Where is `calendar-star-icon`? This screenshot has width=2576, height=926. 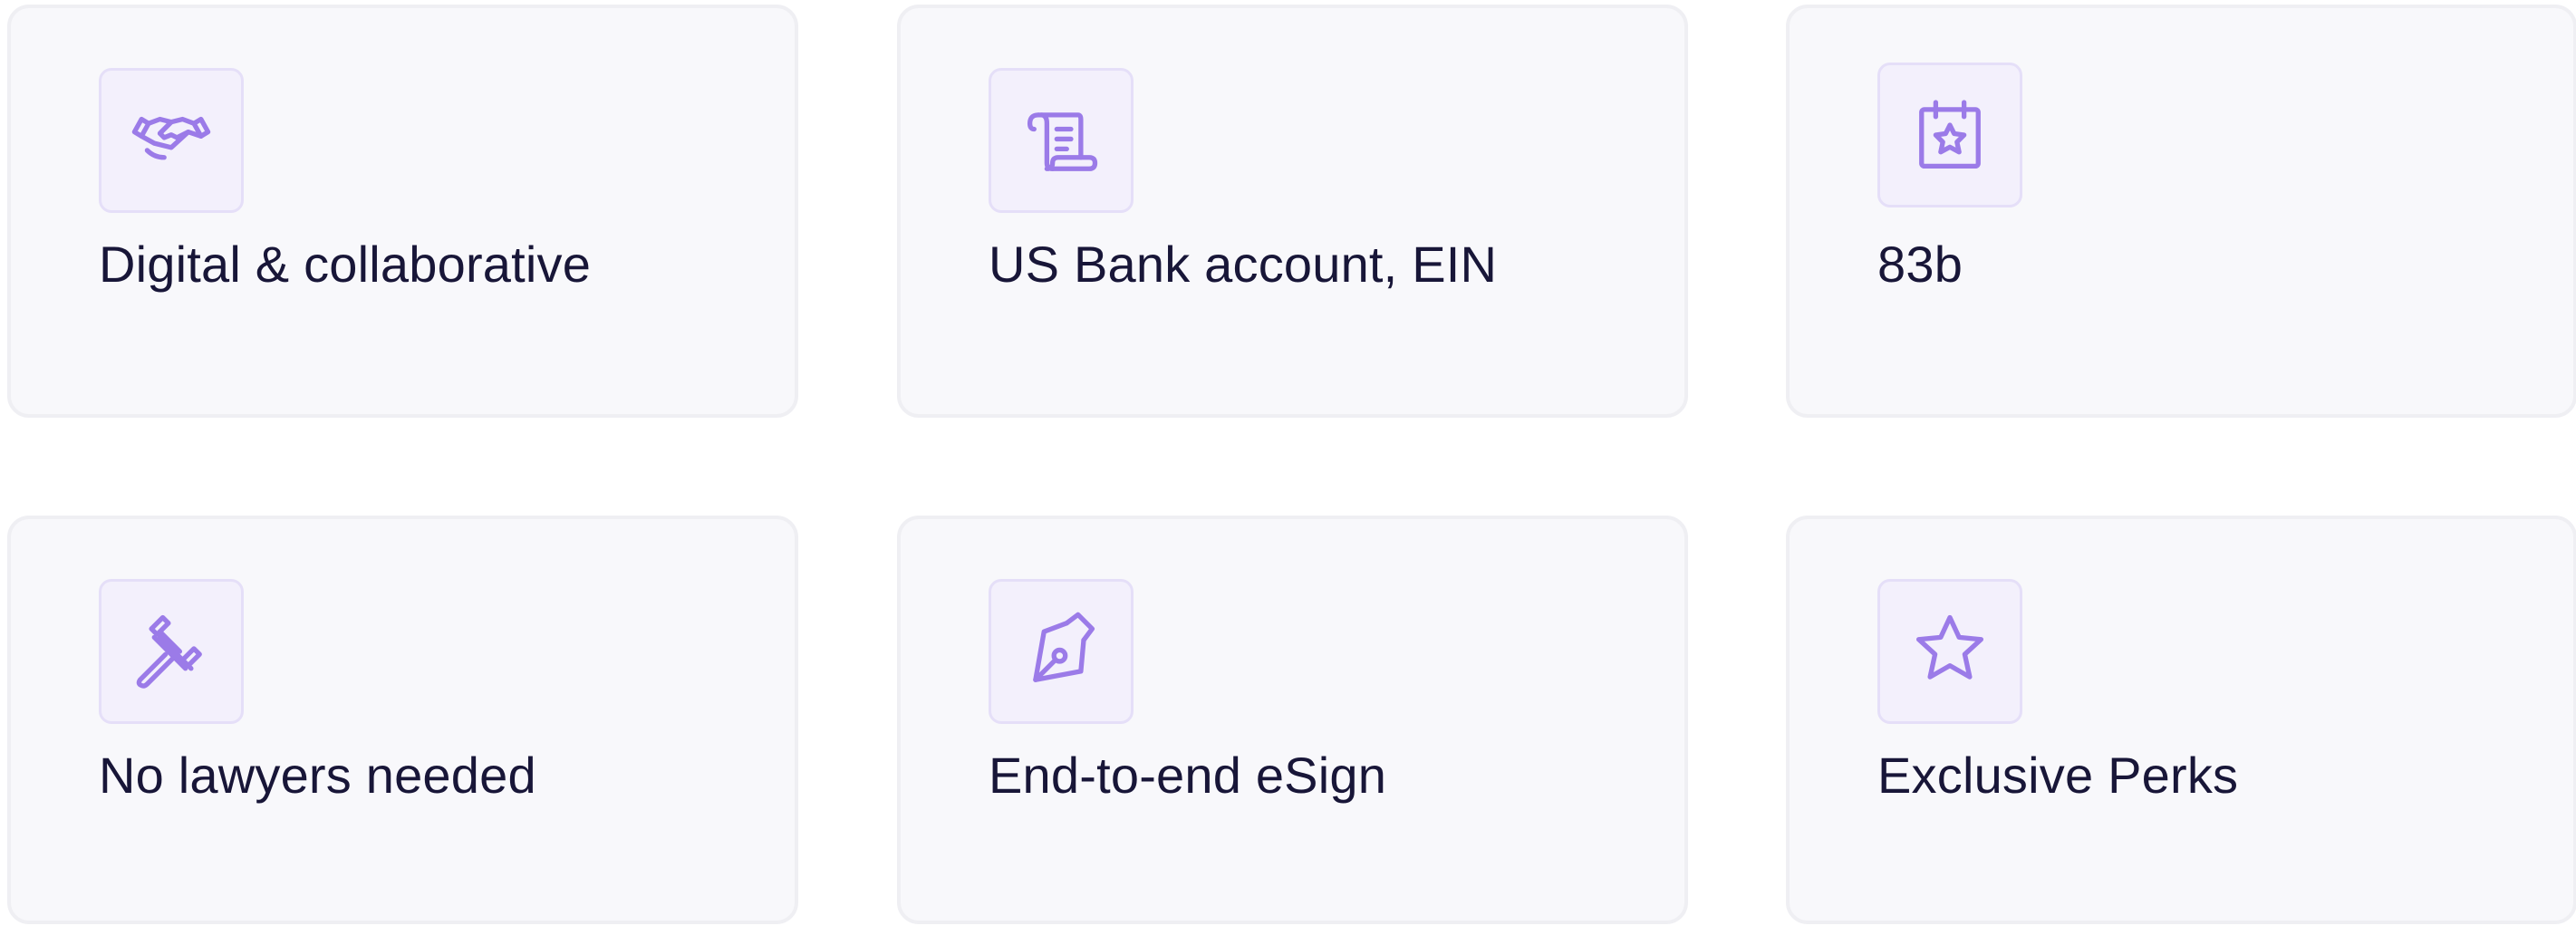
calendar-star-icon is located at coordinates (1950, 134).